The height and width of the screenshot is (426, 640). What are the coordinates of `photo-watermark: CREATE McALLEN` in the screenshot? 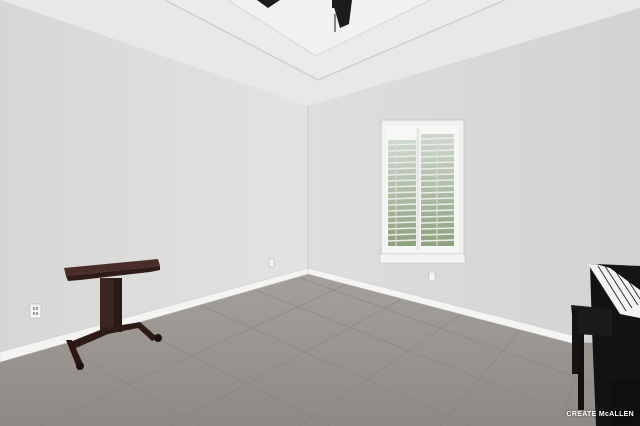 It's located at (600, 414).